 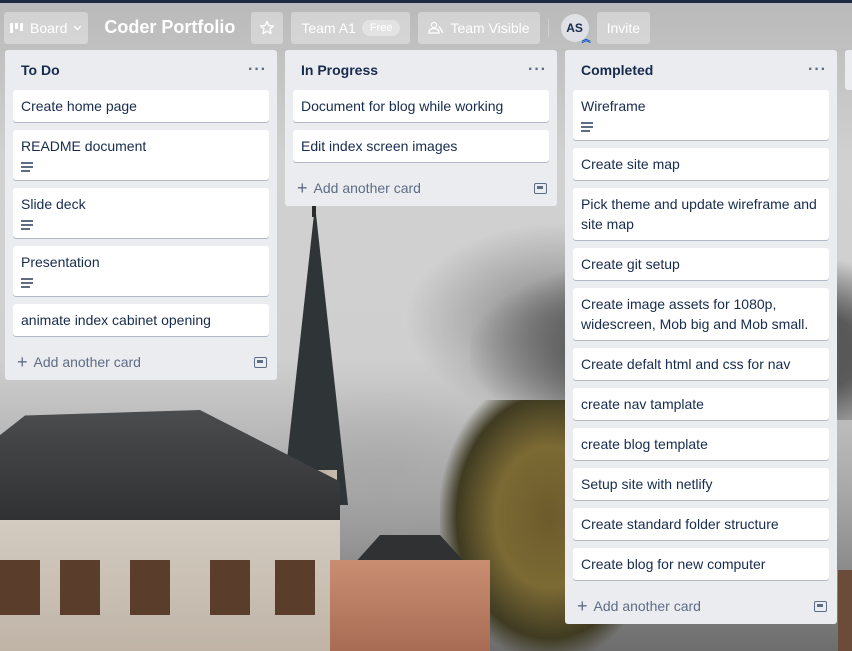 I want to click on card: README document, so click(x=141, y=155).